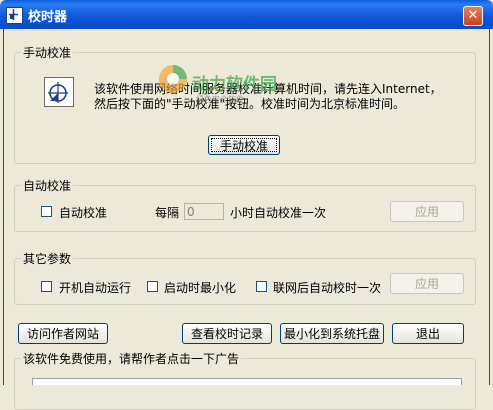 This screenshot has height=410, width=493. What do you see at coordinates (246, 14) in the screenshot?
I see `title-bar: 校时器 ✕` at bounding box center [246, 14].